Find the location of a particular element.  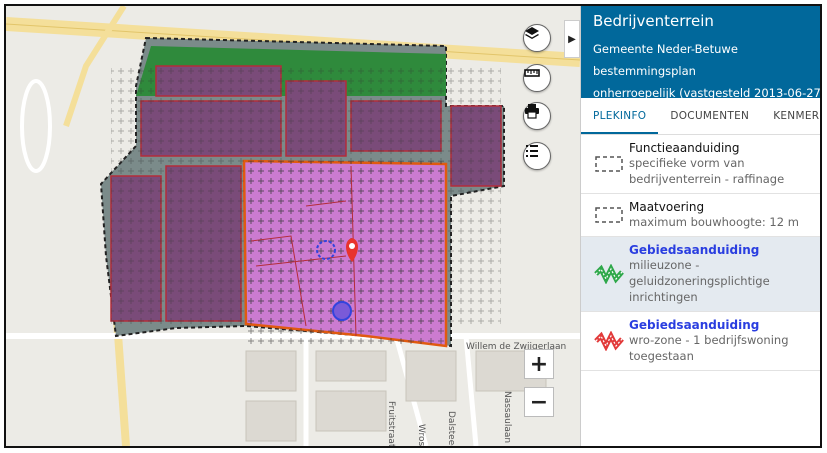

item-title: Maatvoering is located at coordinates (667, 207).